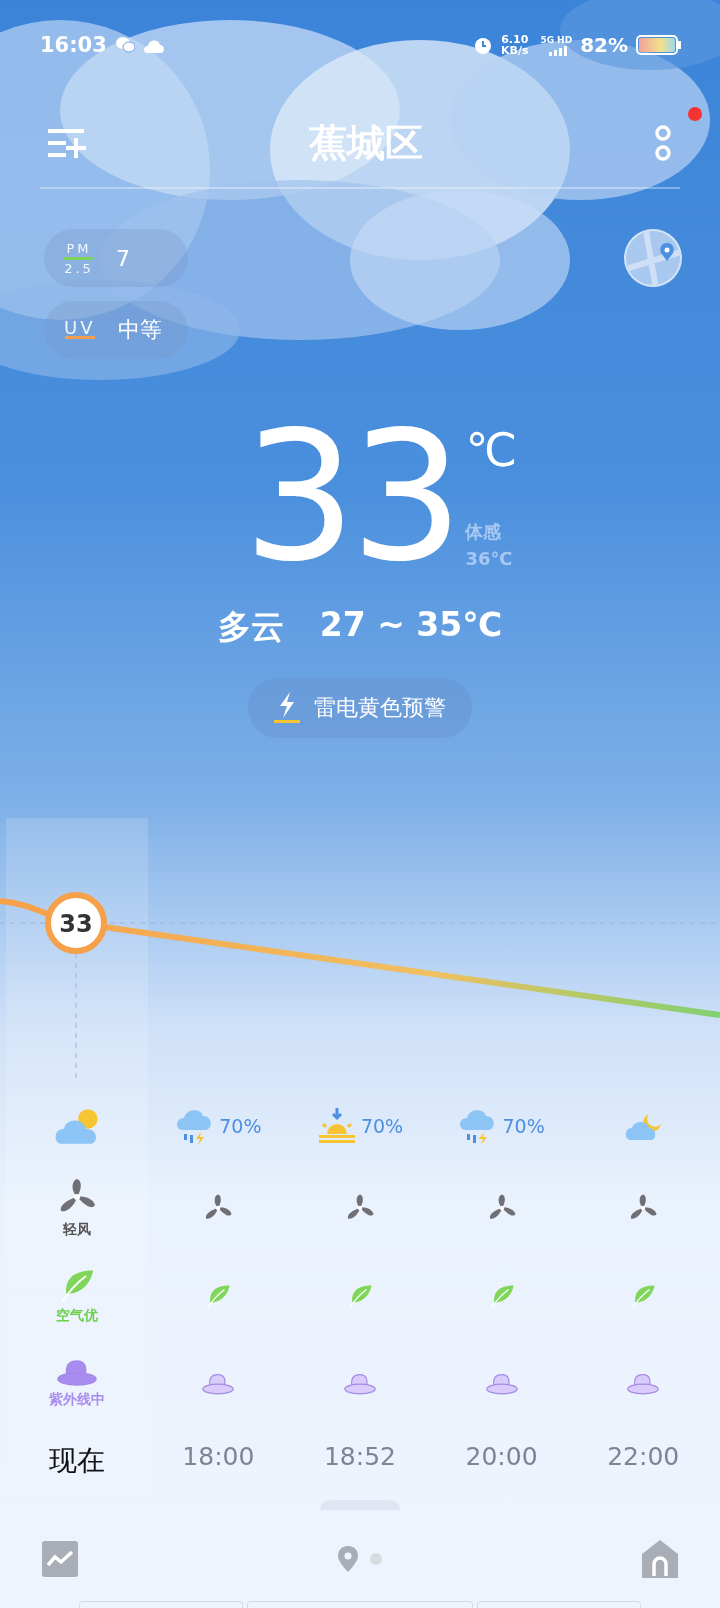 The height and width of the screenshot is (1608, 720). I want to click on temperature-marker, so click(76, 923).